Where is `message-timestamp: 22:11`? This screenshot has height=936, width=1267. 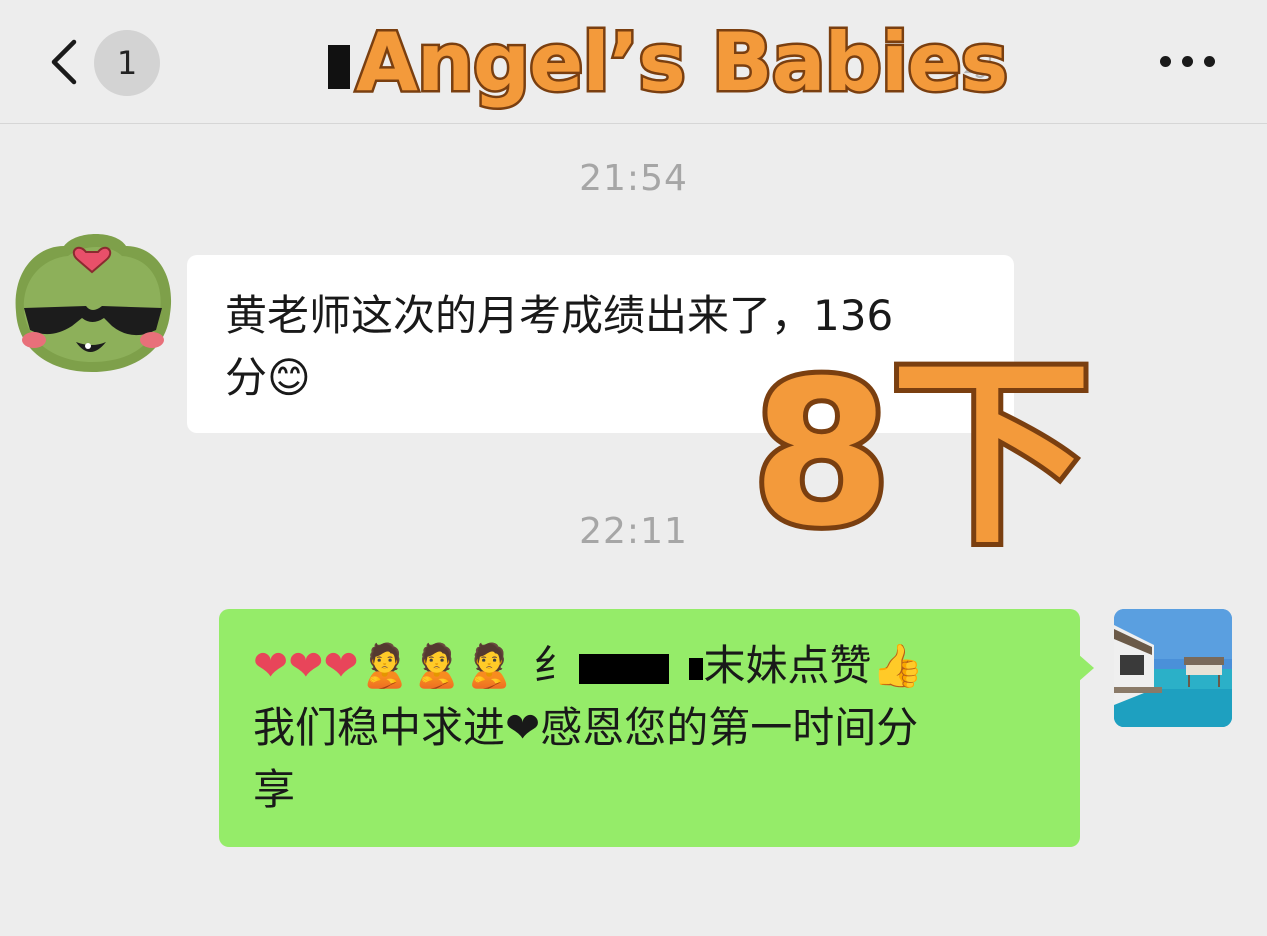 message-timestamp: 22:11 is located at coordinates (633, 531).